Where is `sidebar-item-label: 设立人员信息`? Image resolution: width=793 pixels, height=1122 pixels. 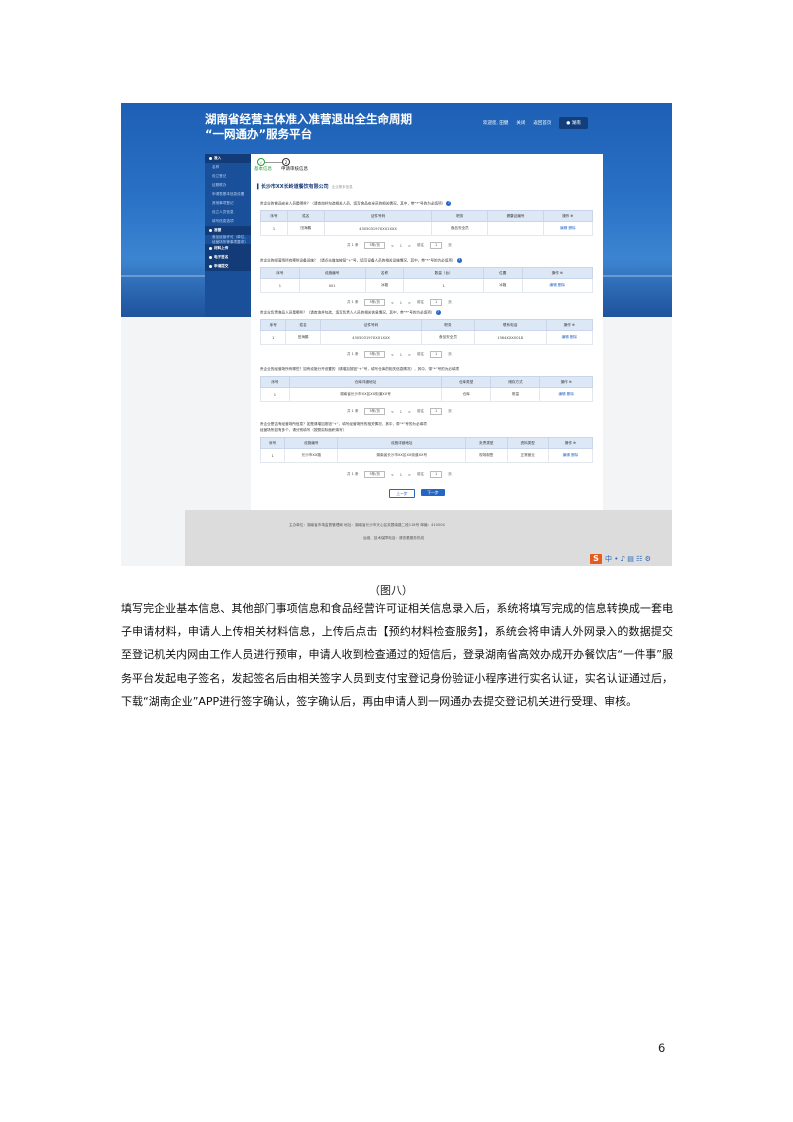 sidebar-item-label: 设立人员信息 is located at coordinates (223, 212).